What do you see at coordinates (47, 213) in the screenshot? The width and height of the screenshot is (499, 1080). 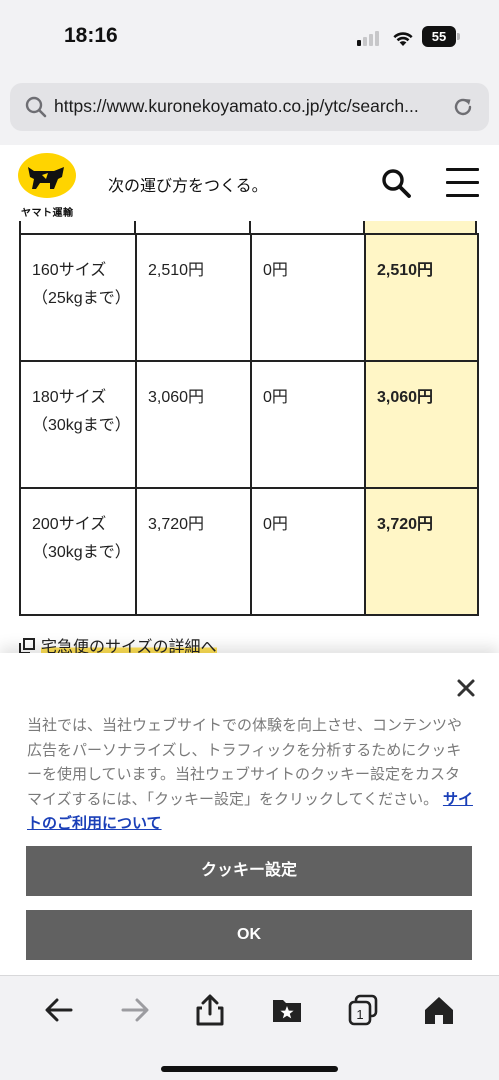 I see `logo-text: ヤマト運輸` at bounding box center [47, 213].